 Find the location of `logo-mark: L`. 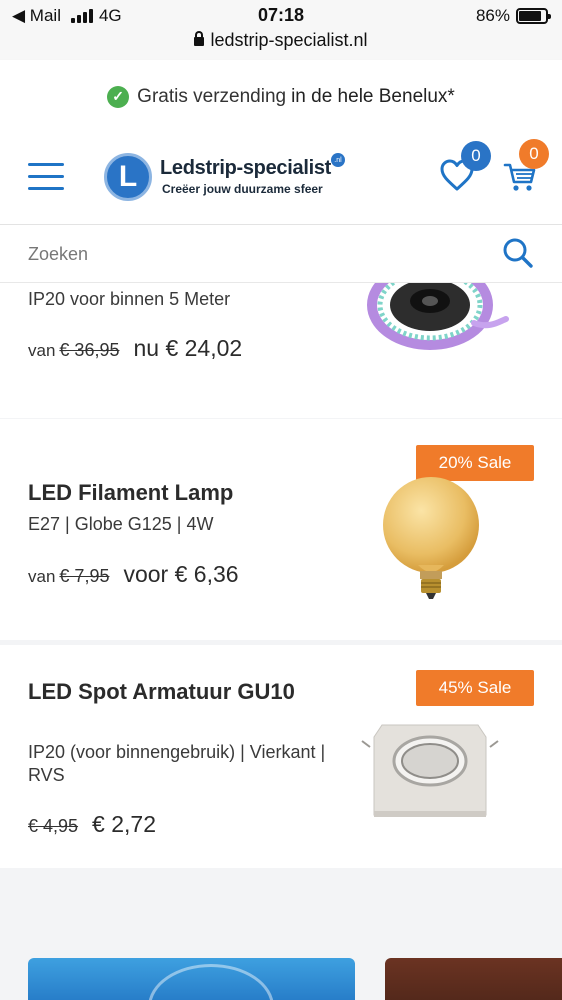

logo-mark: L is located at coordinates (128, 177).